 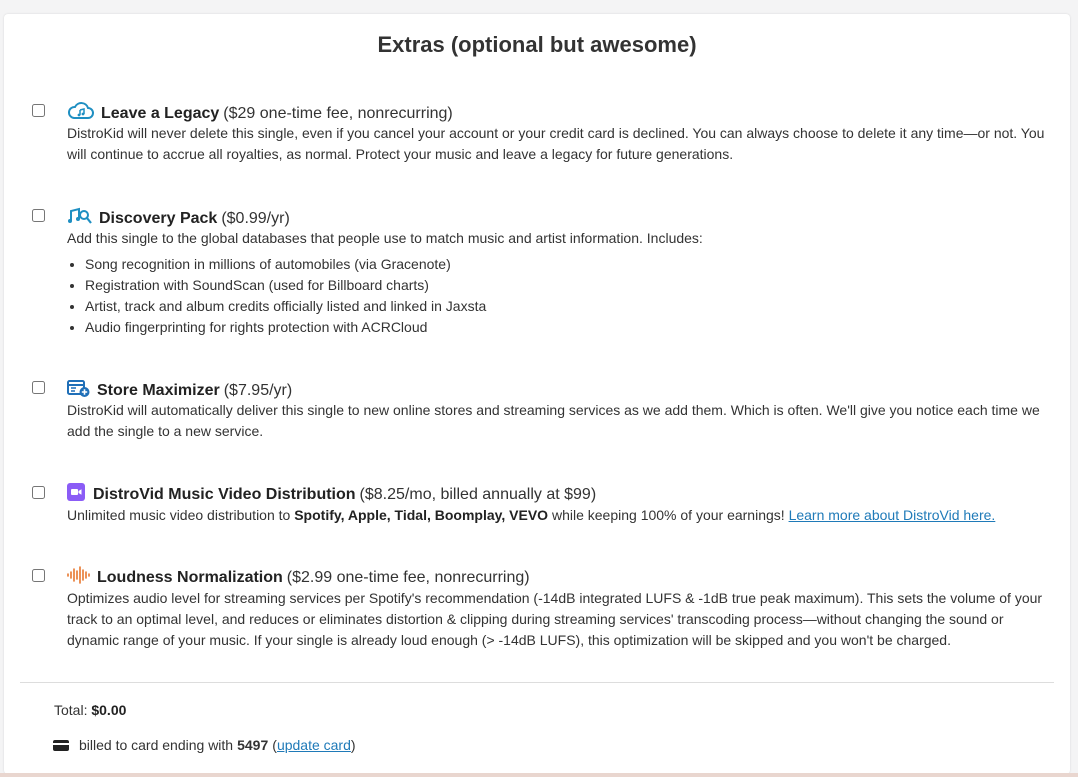 I want to click on extra-price: ($29 one-time fee, nonrecurring), so click(x=338, y=113).